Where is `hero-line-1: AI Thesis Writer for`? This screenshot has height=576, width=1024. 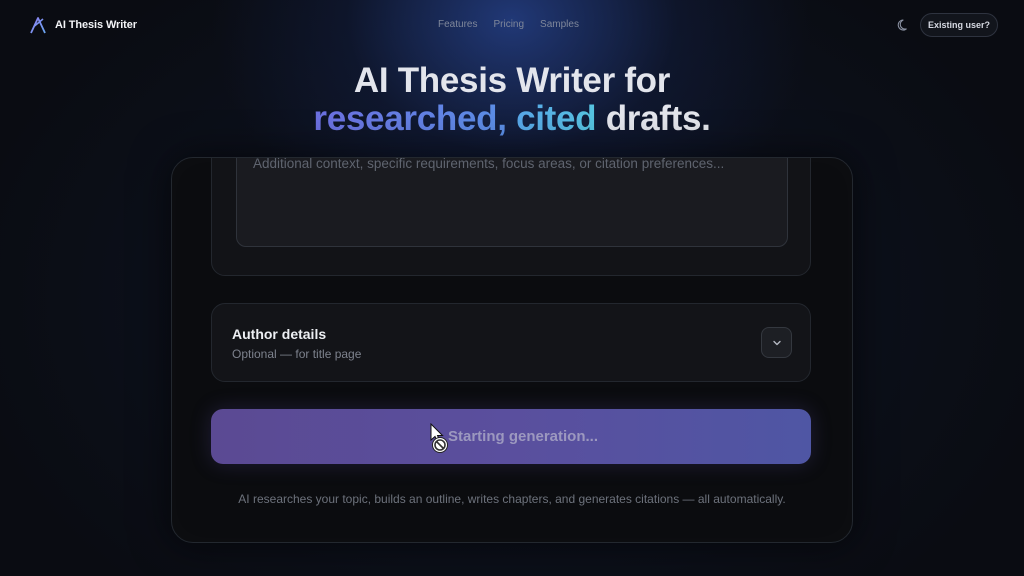 hero-line-1: AI Thesis Writer for is located at coordinates (512, 80).